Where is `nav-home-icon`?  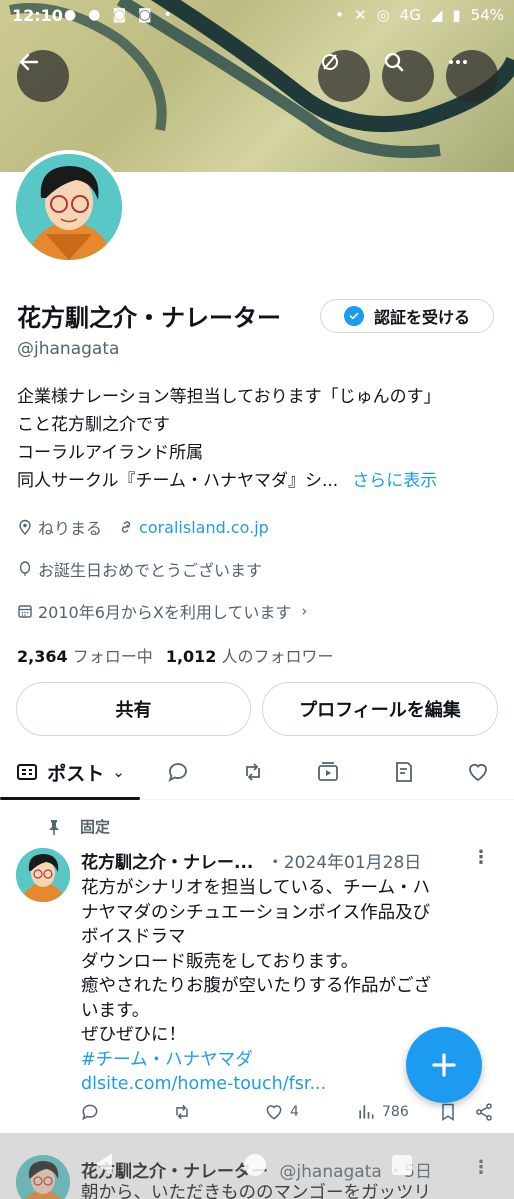 nav-home-icon is located at coordinates (255, 1165).